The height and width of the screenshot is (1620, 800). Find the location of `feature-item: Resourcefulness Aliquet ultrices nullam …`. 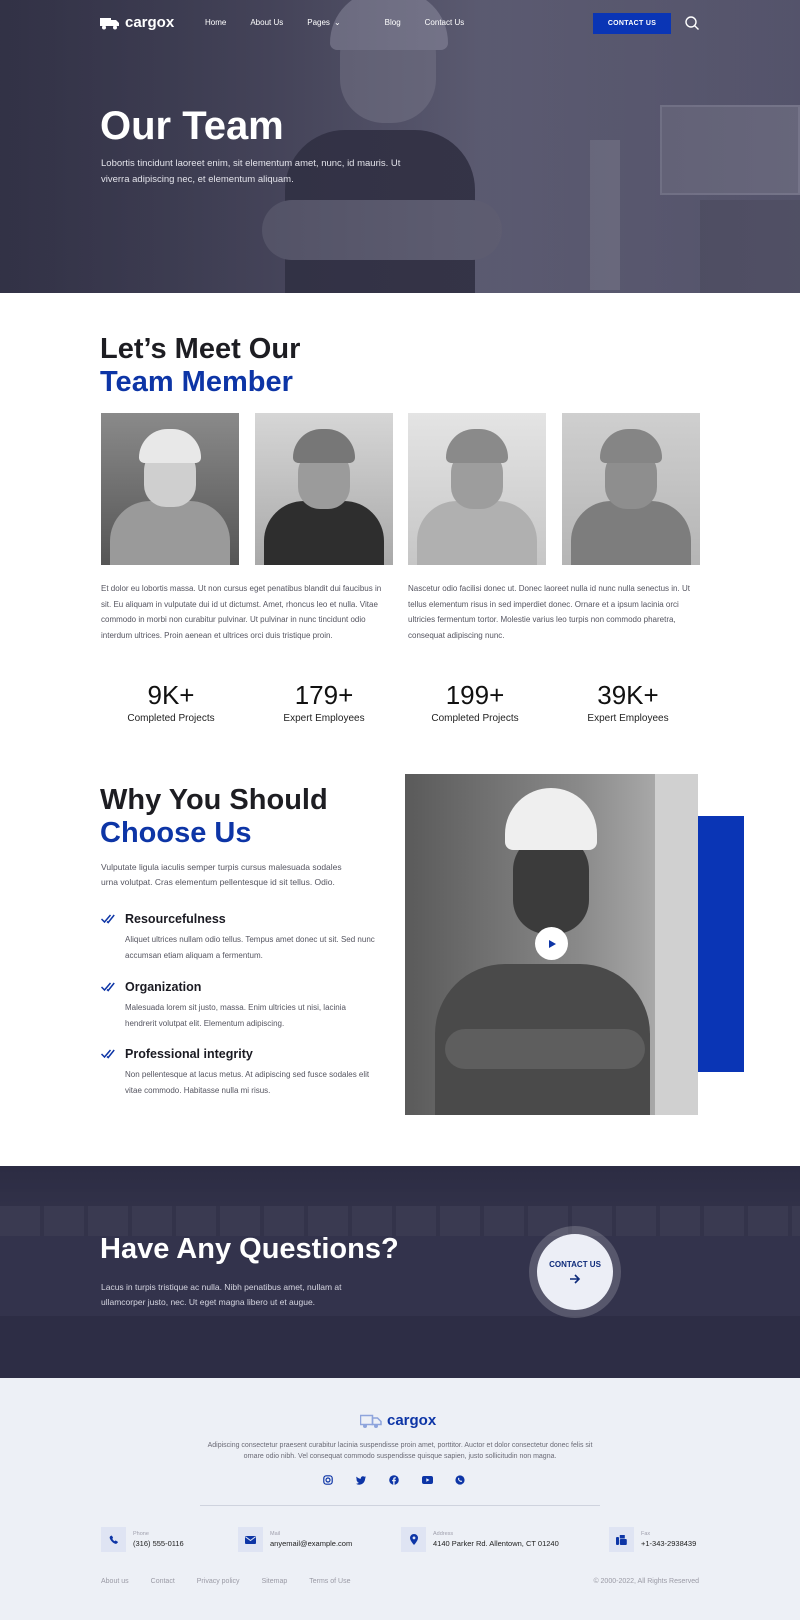

feature-item: Resourcefulness Aliquet ultrices nullam … is located at coordinates (238, 937).